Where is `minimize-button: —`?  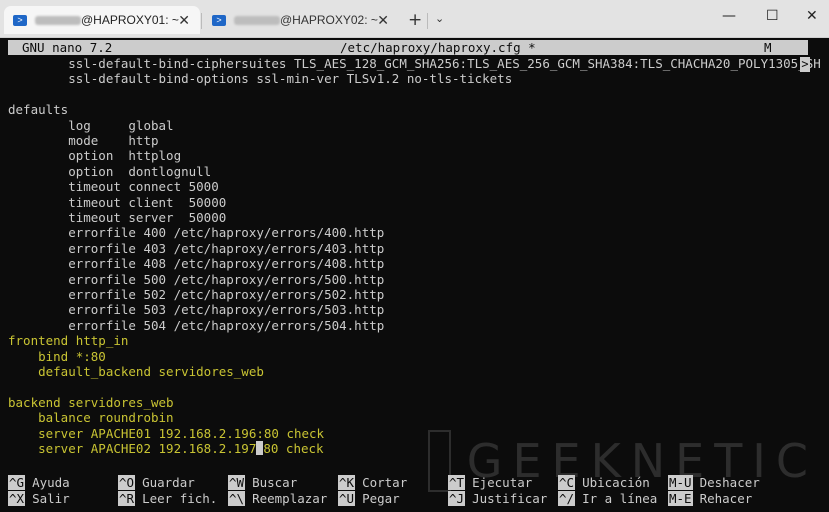
minimize-button: — is located at coordinates (729, 16).